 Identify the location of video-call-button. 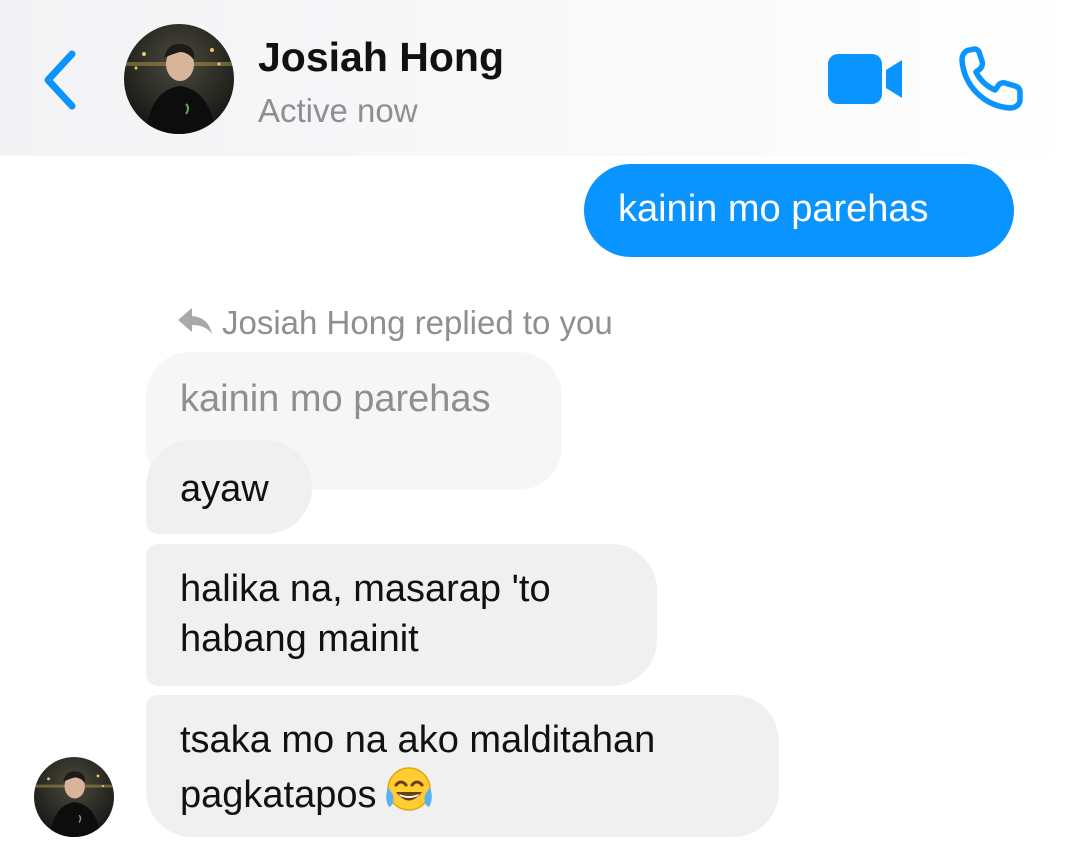
(866, 79).